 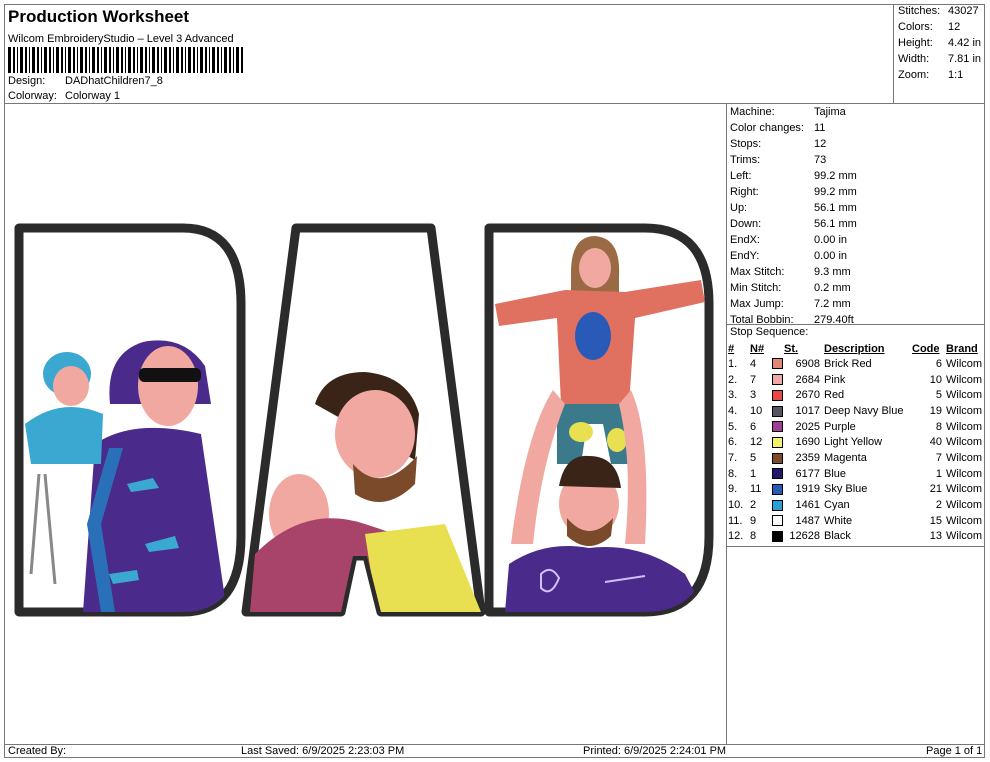 I want to click on footer-last-saved: Last Saved: 6/9/2025 2:23:03 PM, so click(x=323, y=751).